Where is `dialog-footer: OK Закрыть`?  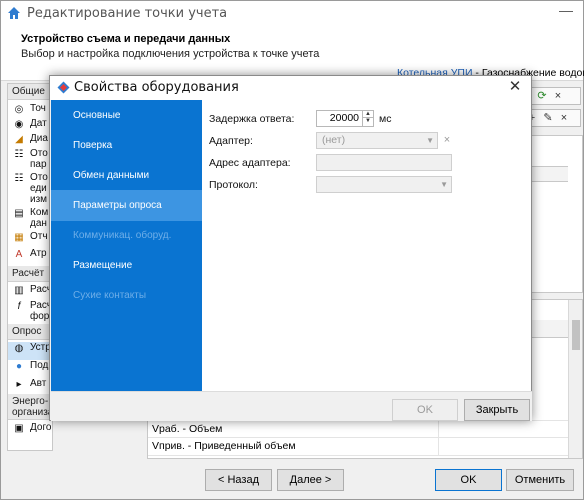
dialog-footer: OK Закрыть is located at coordinates (291, 406).